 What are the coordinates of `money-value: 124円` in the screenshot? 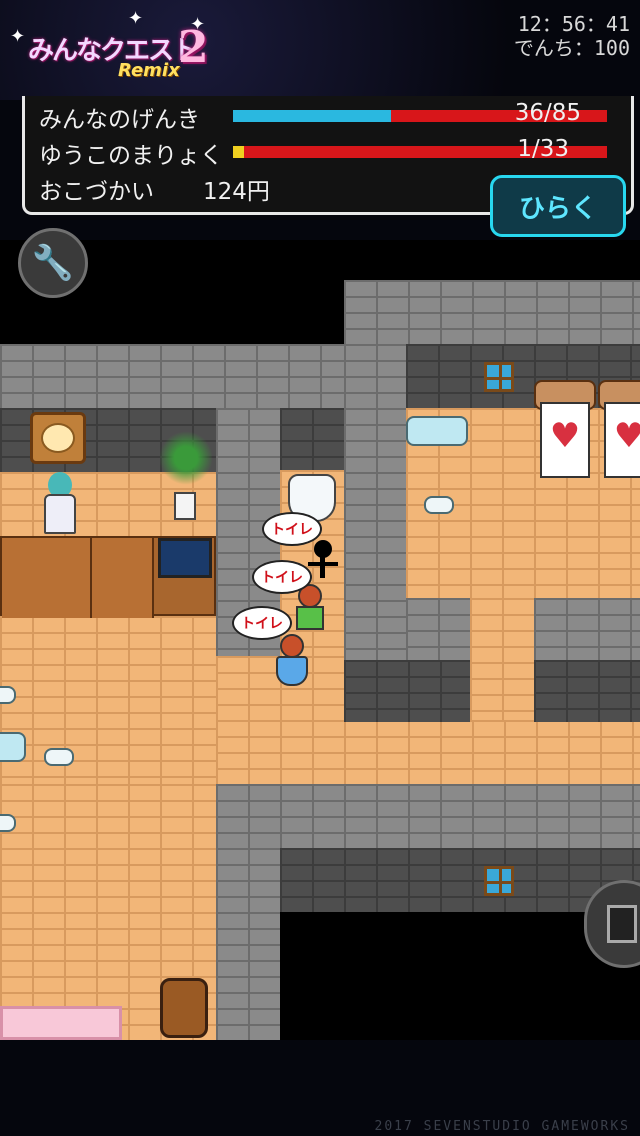 It's located at (236, 192).